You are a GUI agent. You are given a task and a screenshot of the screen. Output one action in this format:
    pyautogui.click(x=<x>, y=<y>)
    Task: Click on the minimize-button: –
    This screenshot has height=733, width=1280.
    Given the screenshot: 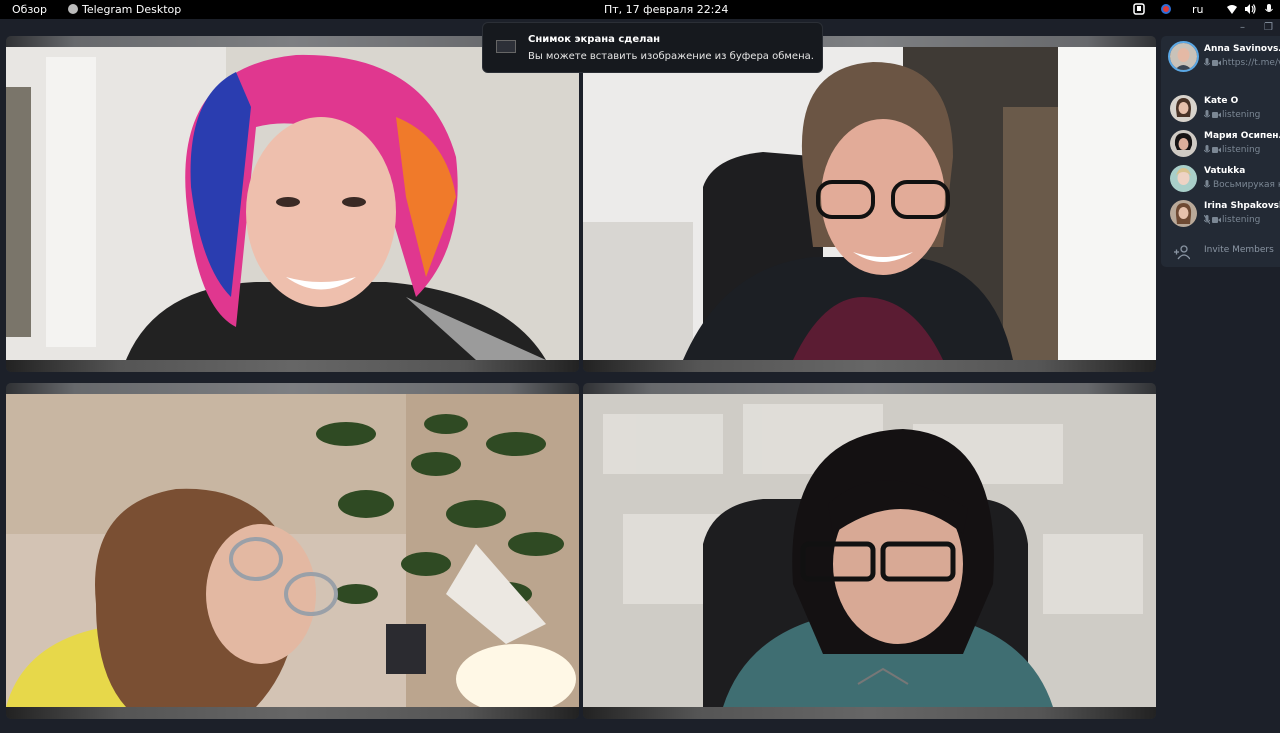 What is the action you would take?
    pyautogui.click(x=1242, y=27)
    